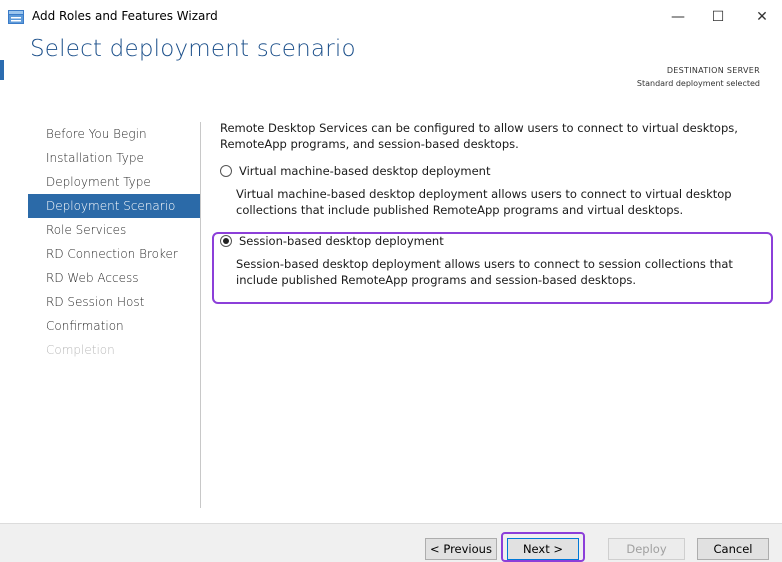 This screenshot has width=782, height=562. I want to click on nav-item-deployment-type: Deployment Type, so click(114, 182).